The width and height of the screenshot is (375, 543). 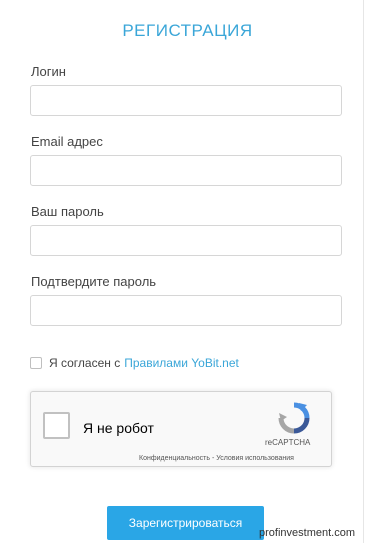 I want to click on terms-agreement: Я согласен с Правилами YoBit.net, so click(x=134, y=363).